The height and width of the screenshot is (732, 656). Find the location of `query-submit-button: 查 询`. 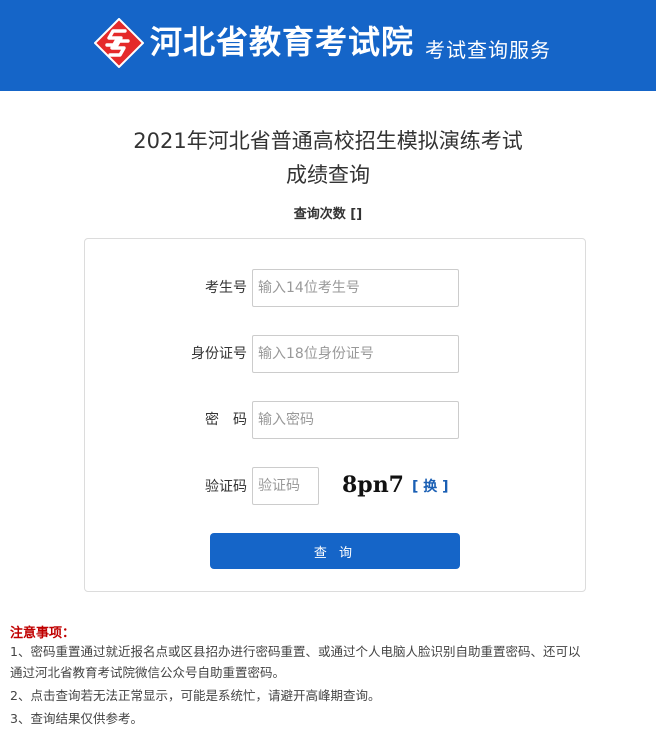

query-submit-button: 查 询 is located at coordinates (335, 551).